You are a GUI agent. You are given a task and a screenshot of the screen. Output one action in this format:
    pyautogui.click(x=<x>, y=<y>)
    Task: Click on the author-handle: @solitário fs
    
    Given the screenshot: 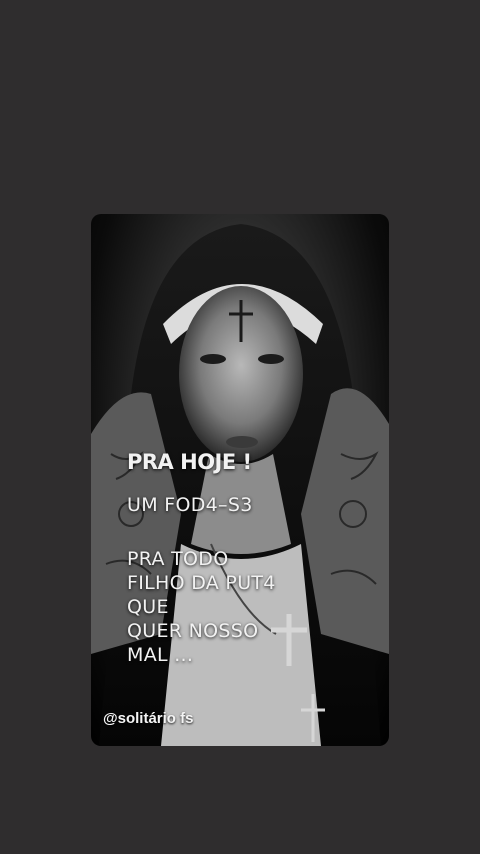 What is the action you would take?
    pyautogui.click(x=148, y=718)
    